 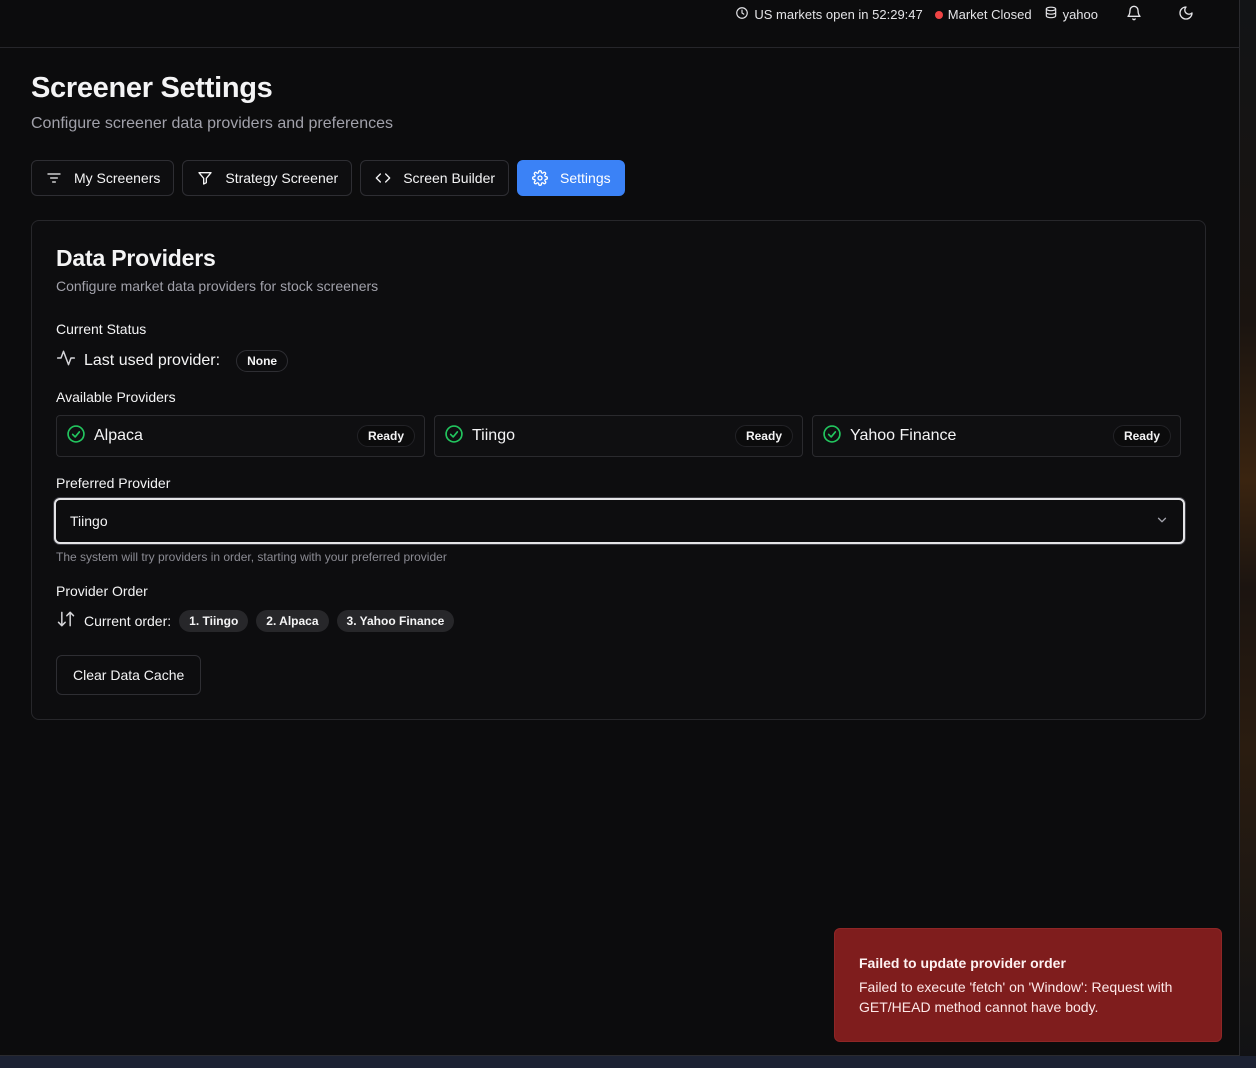 What do you see at coordinates (118, 435) in the screenshot?
I see `provider-name: Alpaca` at bounding box center [118, 435].